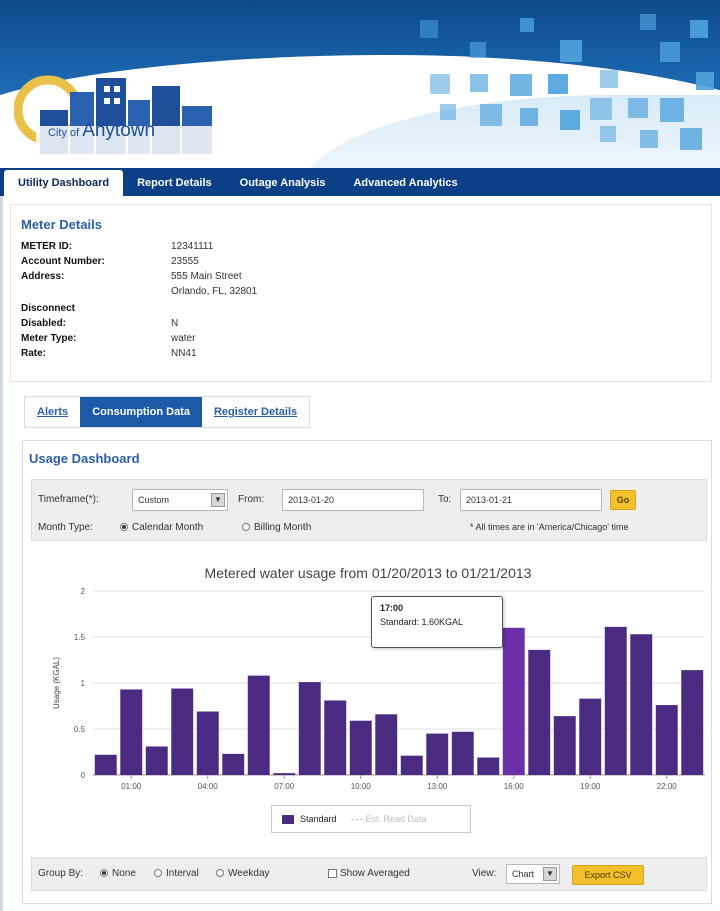 The height and width of the screenshot is (911, 720). I want to click on dashed-line-icon, so click(356, 820).